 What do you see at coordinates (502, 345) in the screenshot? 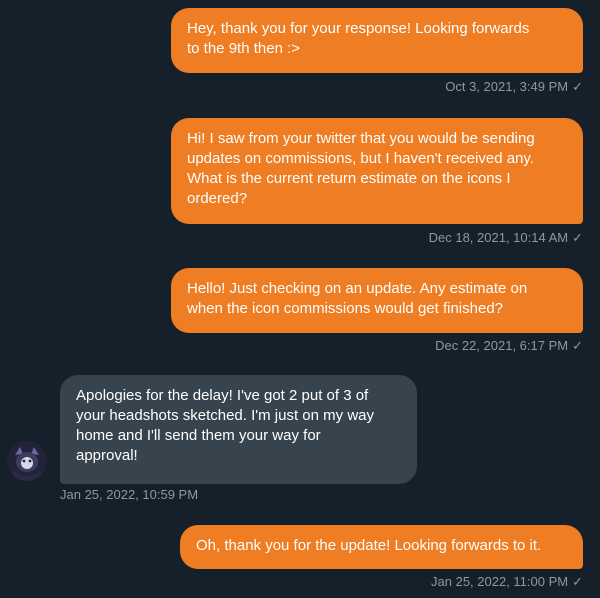
I see `timestamp-text: Dec 22, 2021, 6:17 PM` at bounding box center [502, 345].